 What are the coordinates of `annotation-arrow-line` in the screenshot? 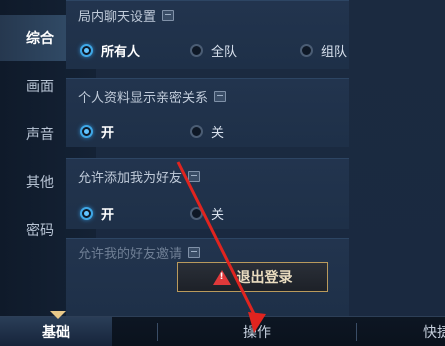 It's located at (218, 242).